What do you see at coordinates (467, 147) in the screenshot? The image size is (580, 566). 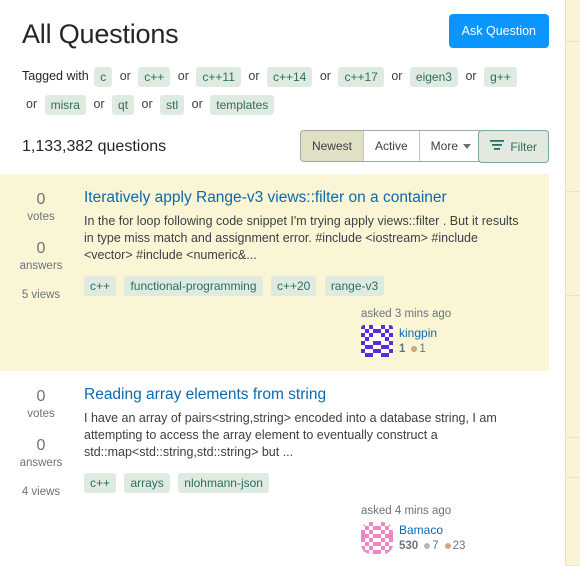 I see `chevron-down-icon` at bounding box center [467, 147].